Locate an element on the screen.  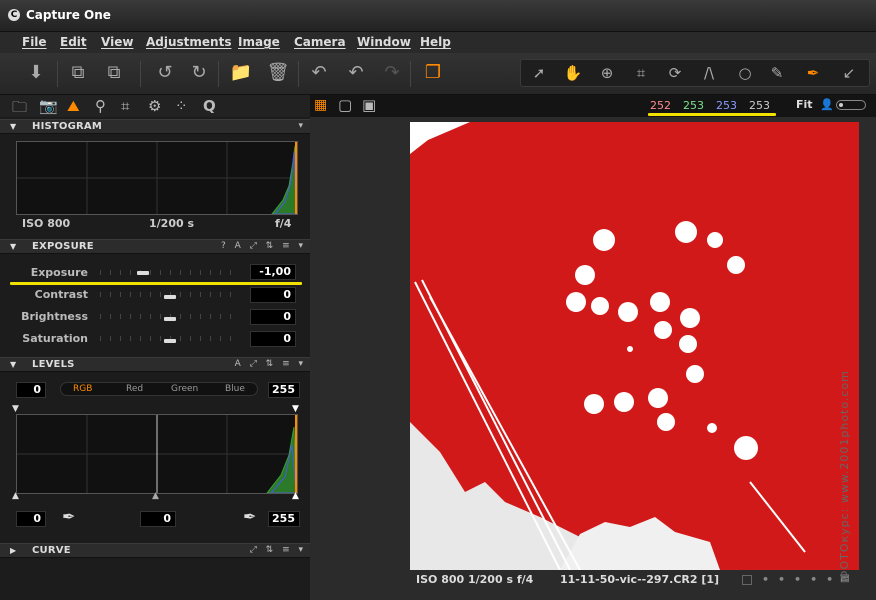
metadata-icon: ⁘ is located at coordinates (181, 106).